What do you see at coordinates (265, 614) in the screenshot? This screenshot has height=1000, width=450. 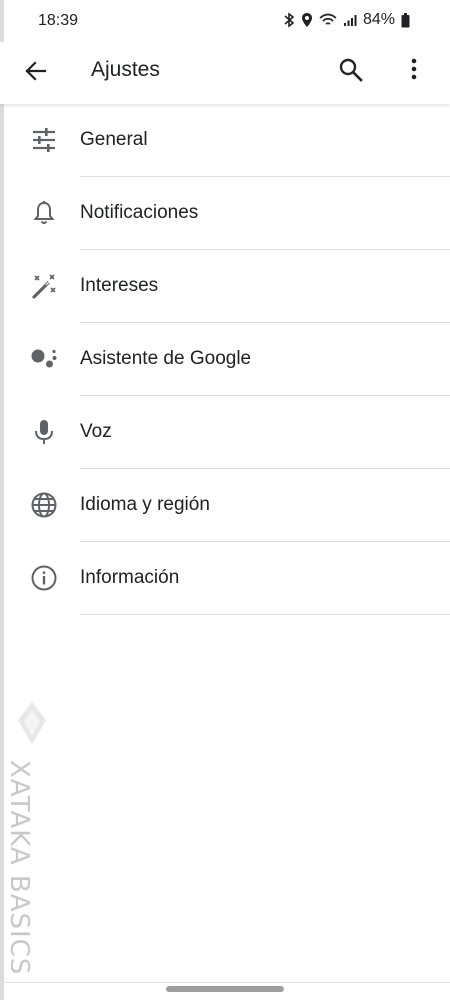 I see `divider` at bounding box center [265, 614].